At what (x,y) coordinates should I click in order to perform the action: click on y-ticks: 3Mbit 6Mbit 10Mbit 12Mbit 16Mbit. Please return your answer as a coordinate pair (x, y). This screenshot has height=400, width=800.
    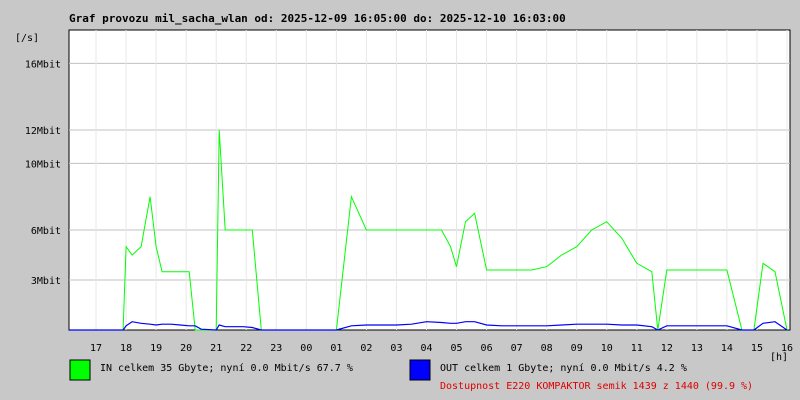
    Looking at the image, I should click on (43, 173).